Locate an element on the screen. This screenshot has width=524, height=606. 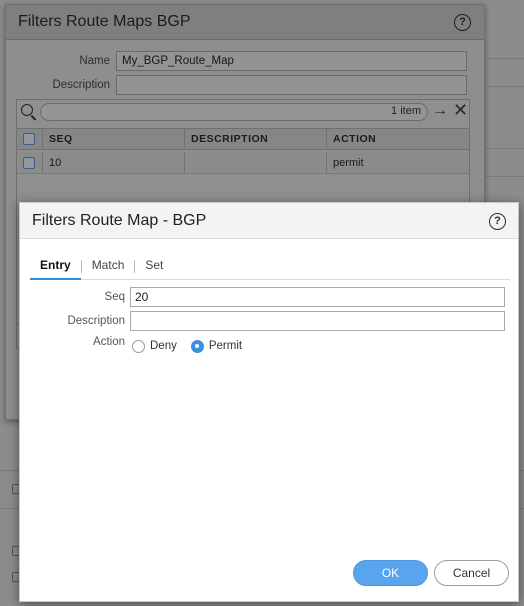
dialog-title: Filters Route Maps BGP is located at coordinates (104, 21).